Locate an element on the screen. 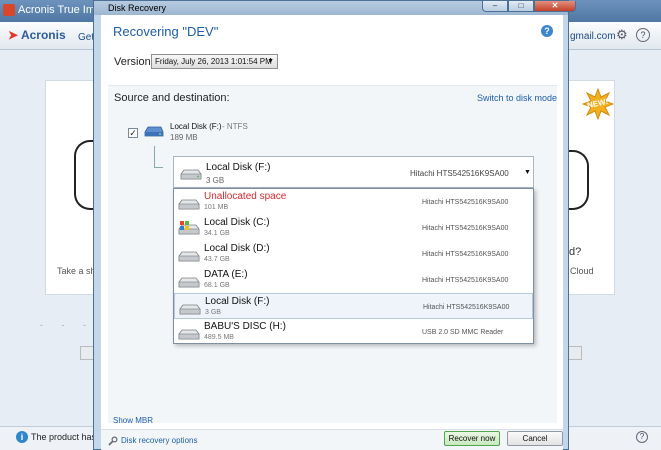  show-mbr-link: Show MBR is located at coordinates (133, 420).